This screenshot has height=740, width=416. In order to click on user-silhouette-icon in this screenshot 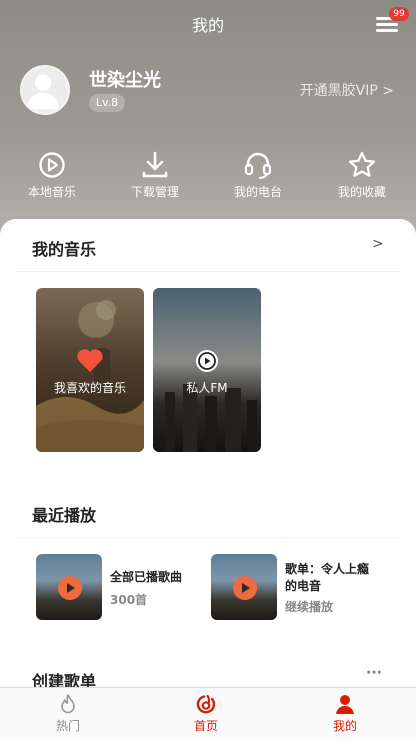, I will do `click(43, 92)`.